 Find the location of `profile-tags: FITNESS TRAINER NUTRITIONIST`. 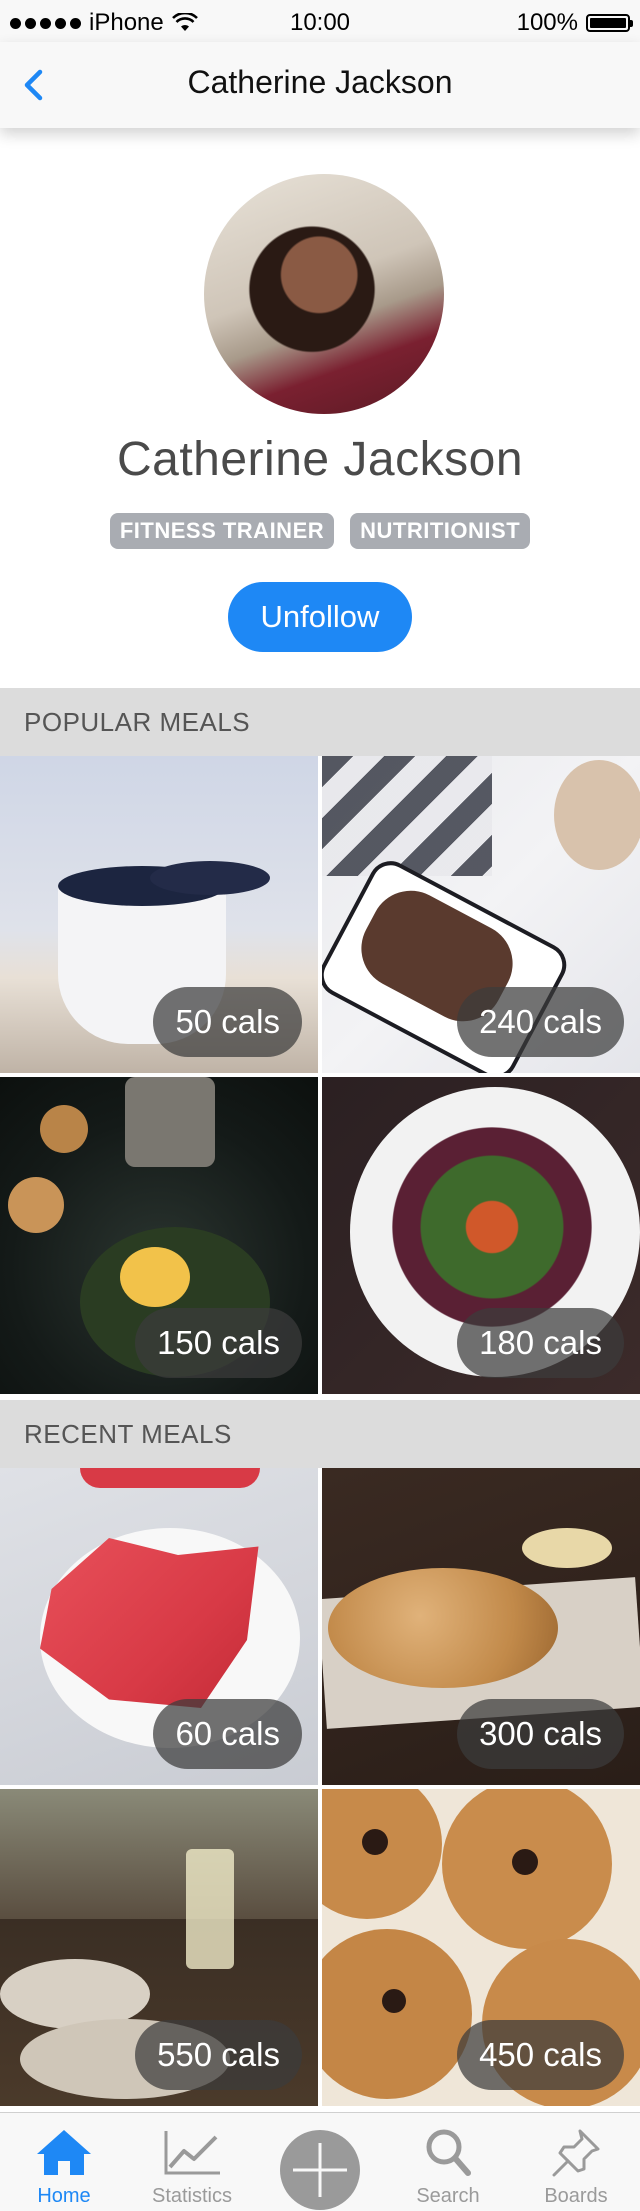

profile-tags: FITNESS TRAINER NUTRITIONIST is located at coordinates (320, 531).